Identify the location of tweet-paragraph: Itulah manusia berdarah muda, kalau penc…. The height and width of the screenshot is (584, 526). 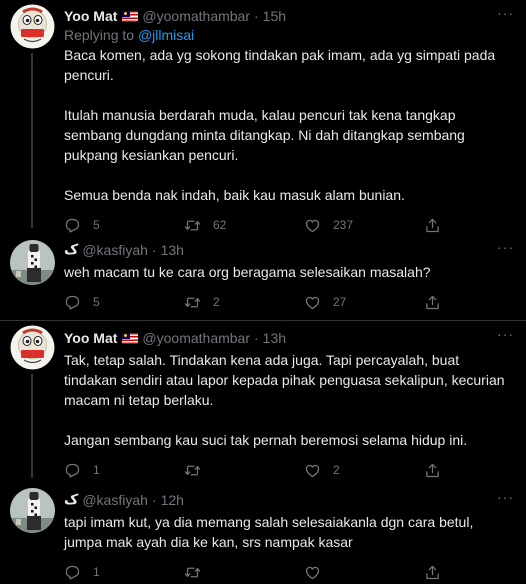
(264, 135).